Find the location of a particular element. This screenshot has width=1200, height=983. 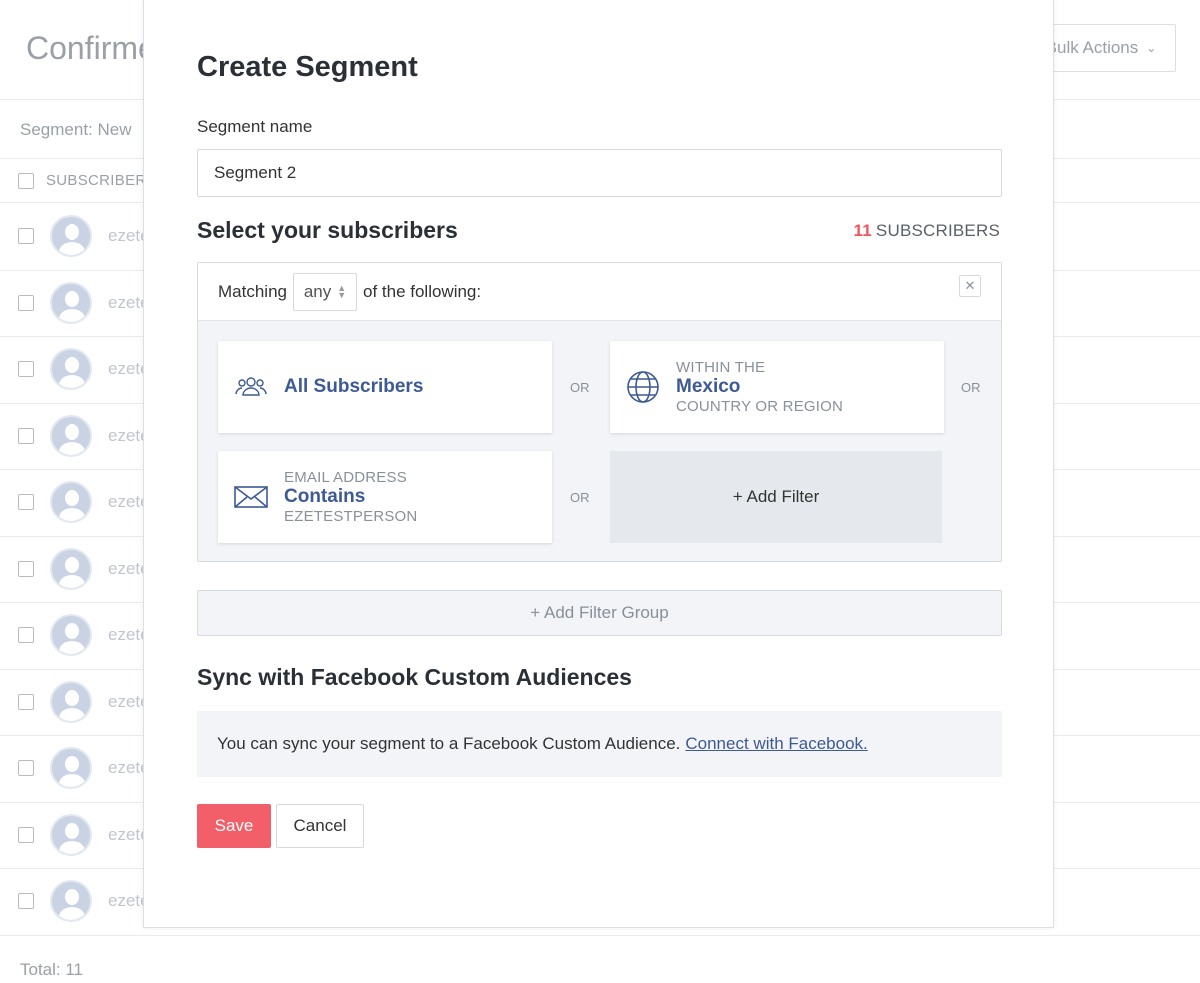

total-count: Total: 11 is located at coordinates (52, 969).